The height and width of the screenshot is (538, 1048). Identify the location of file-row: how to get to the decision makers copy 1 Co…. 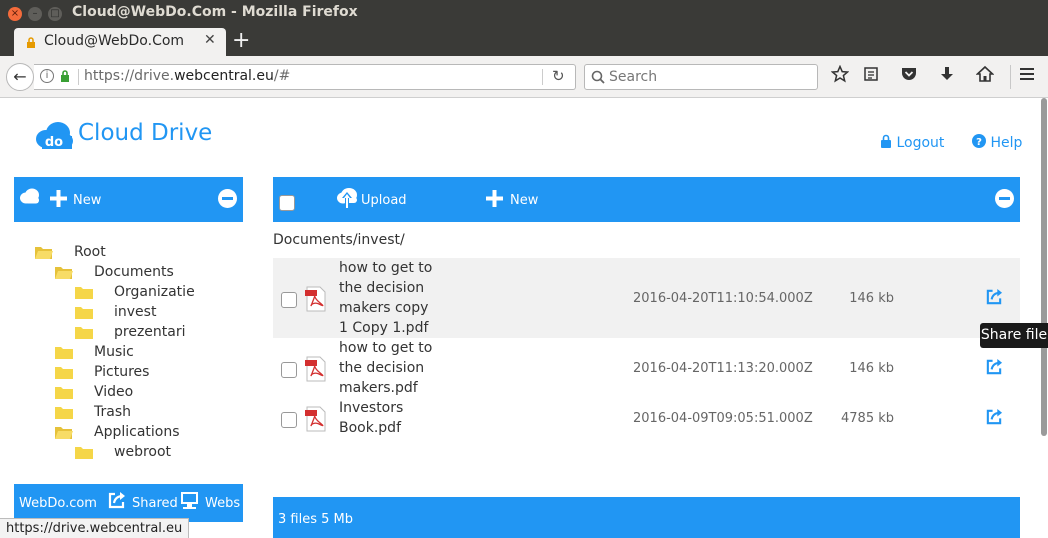
(646, 298).